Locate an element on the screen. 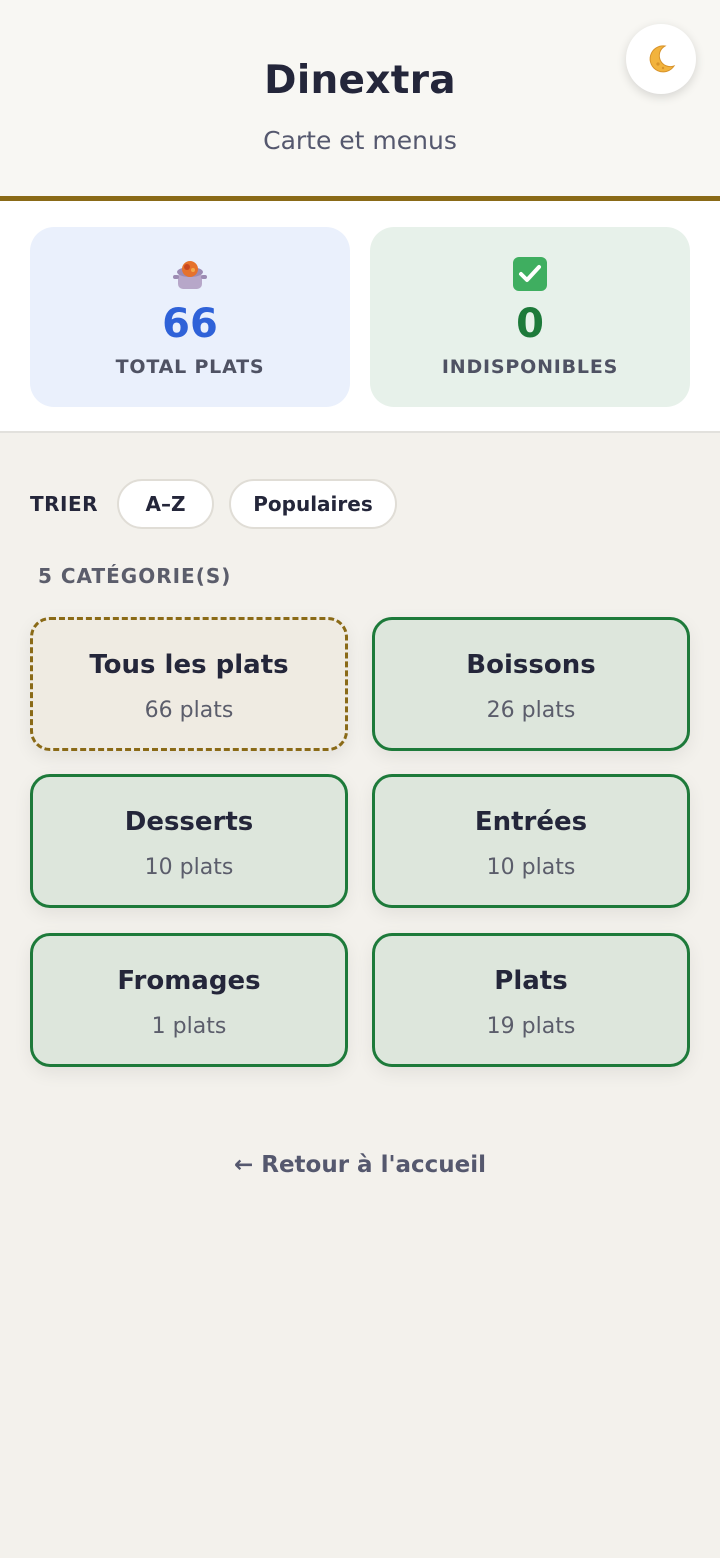 The width and height of the screenshot is (720, 1558). sort-popular-button: Populaires is located at coordinates (313, 504).